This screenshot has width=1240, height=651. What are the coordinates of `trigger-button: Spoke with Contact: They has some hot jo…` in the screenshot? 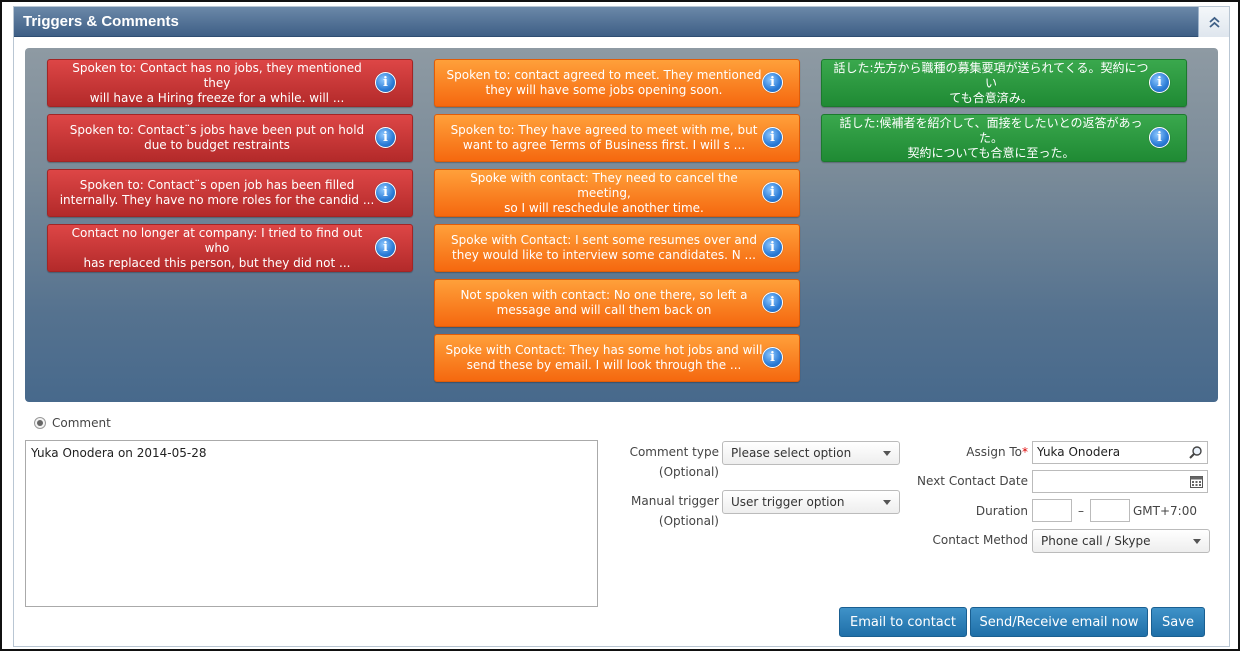 It's located at (617, 358).